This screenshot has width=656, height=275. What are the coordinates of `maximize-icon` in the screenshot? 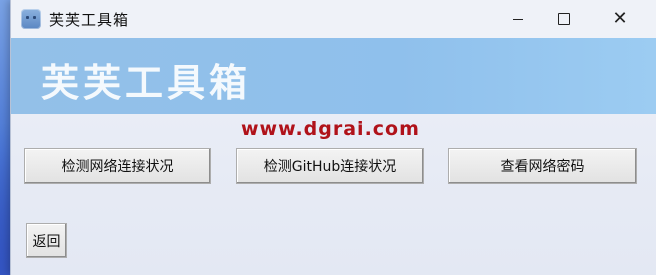 It's located at (564, 19).